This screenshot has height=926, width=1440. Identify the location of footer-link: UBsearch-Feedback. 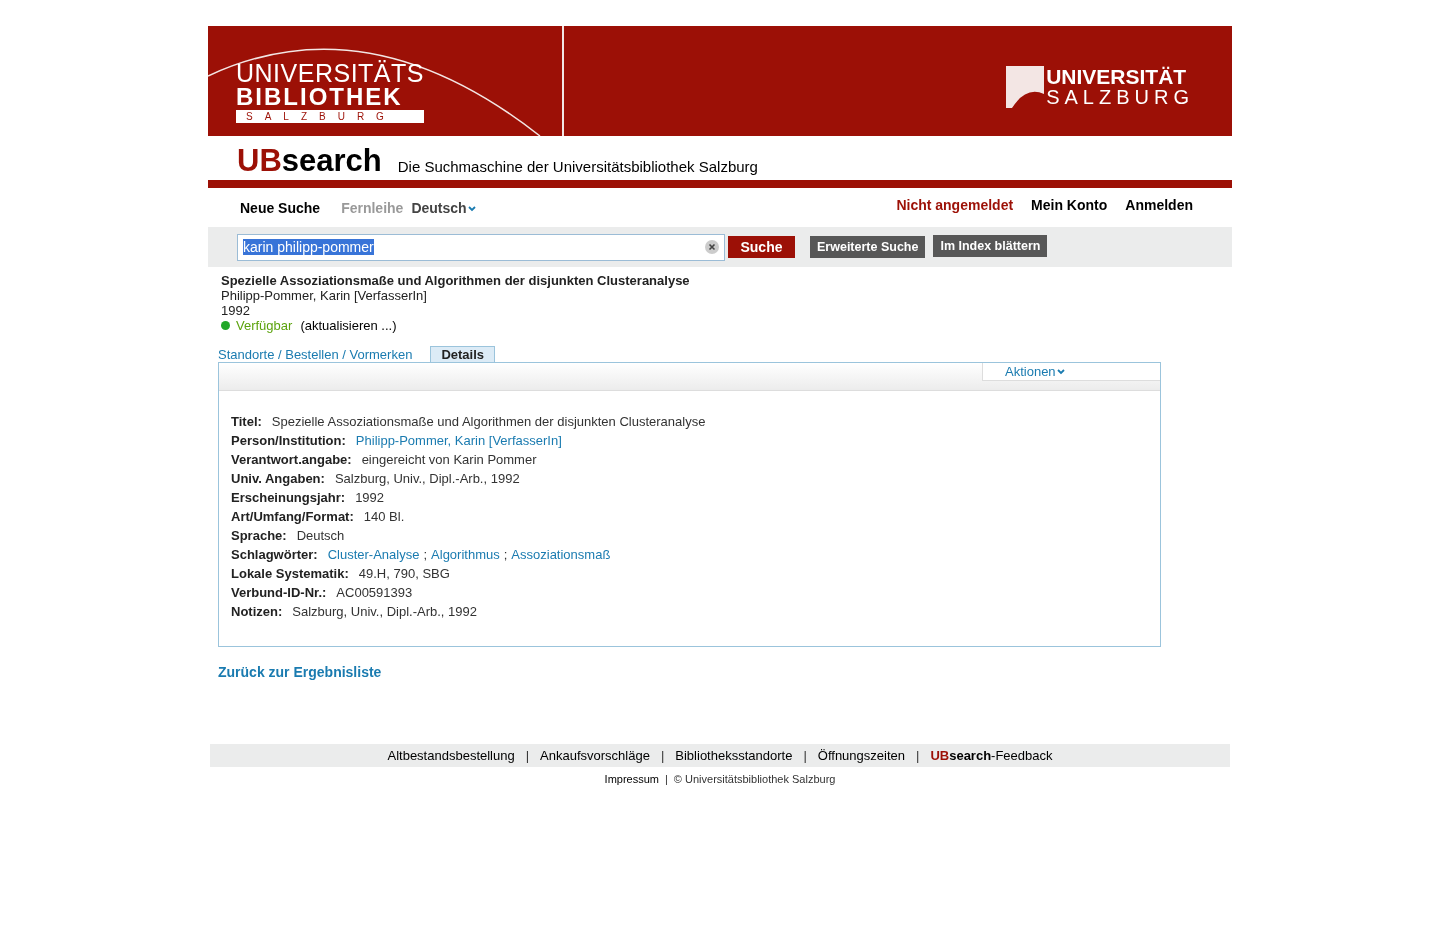
(991, 755).